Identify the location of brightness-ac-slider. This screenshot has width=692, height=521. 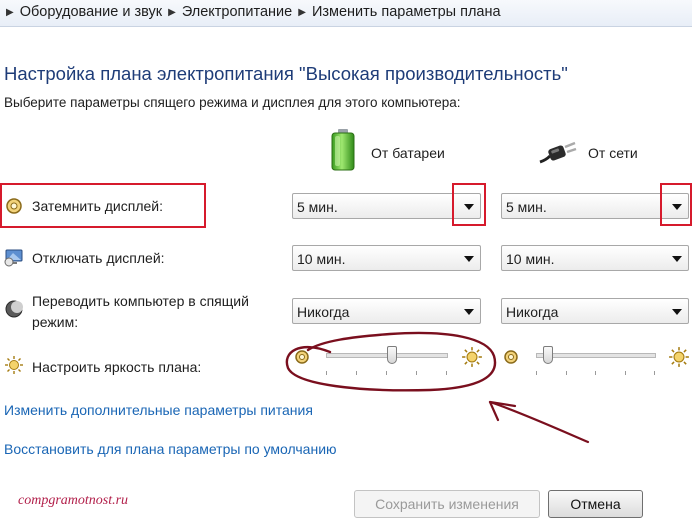
(596, 355).